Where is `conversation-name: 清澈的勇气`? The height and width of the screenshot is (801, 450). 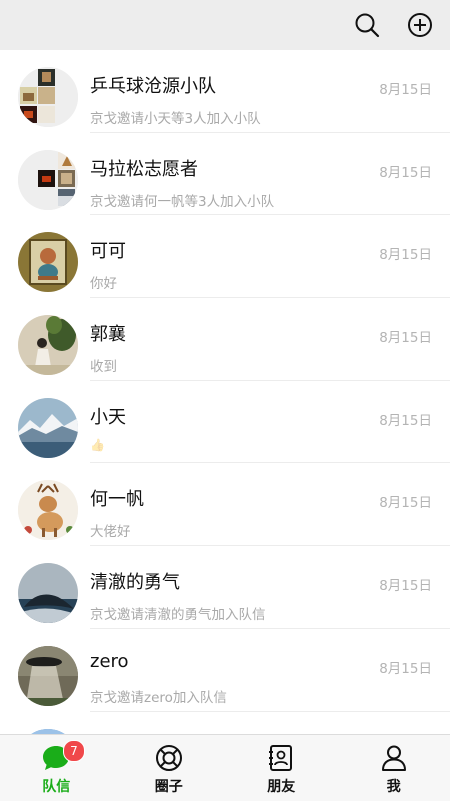 conversation-name: 清澈的勇气 is located at coordinates (135, 581).